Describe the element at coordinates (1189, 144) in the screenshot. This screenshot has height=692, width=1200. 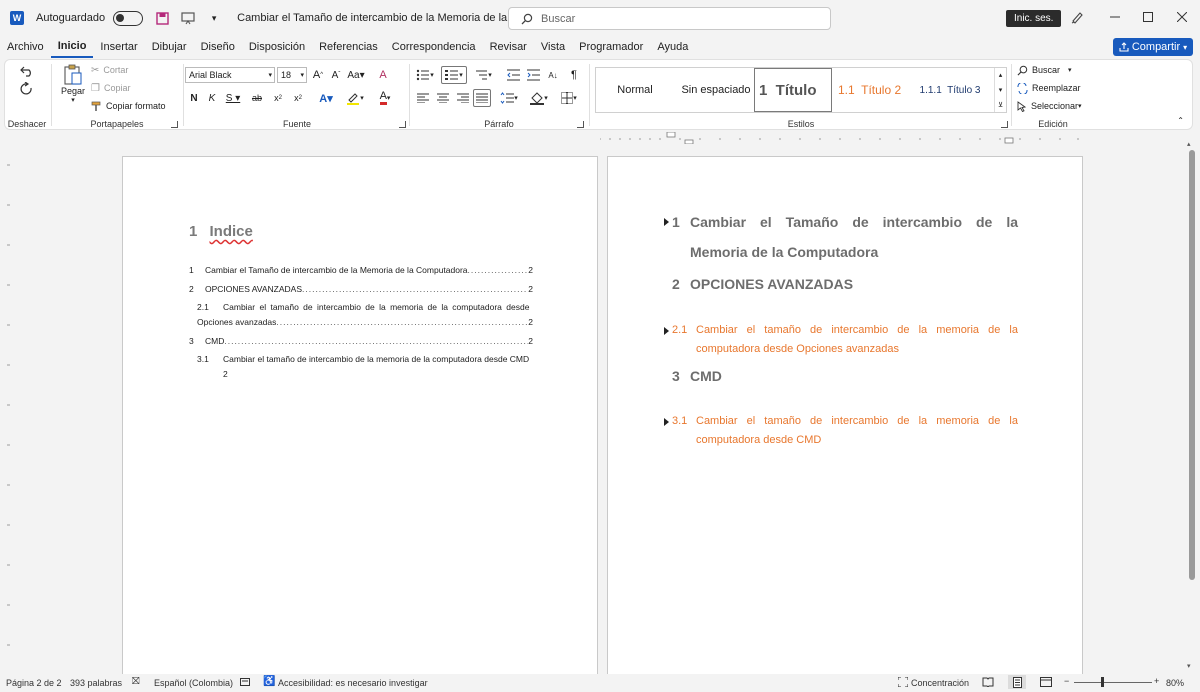
I see `scroll-up-icon: ▴` at that location.